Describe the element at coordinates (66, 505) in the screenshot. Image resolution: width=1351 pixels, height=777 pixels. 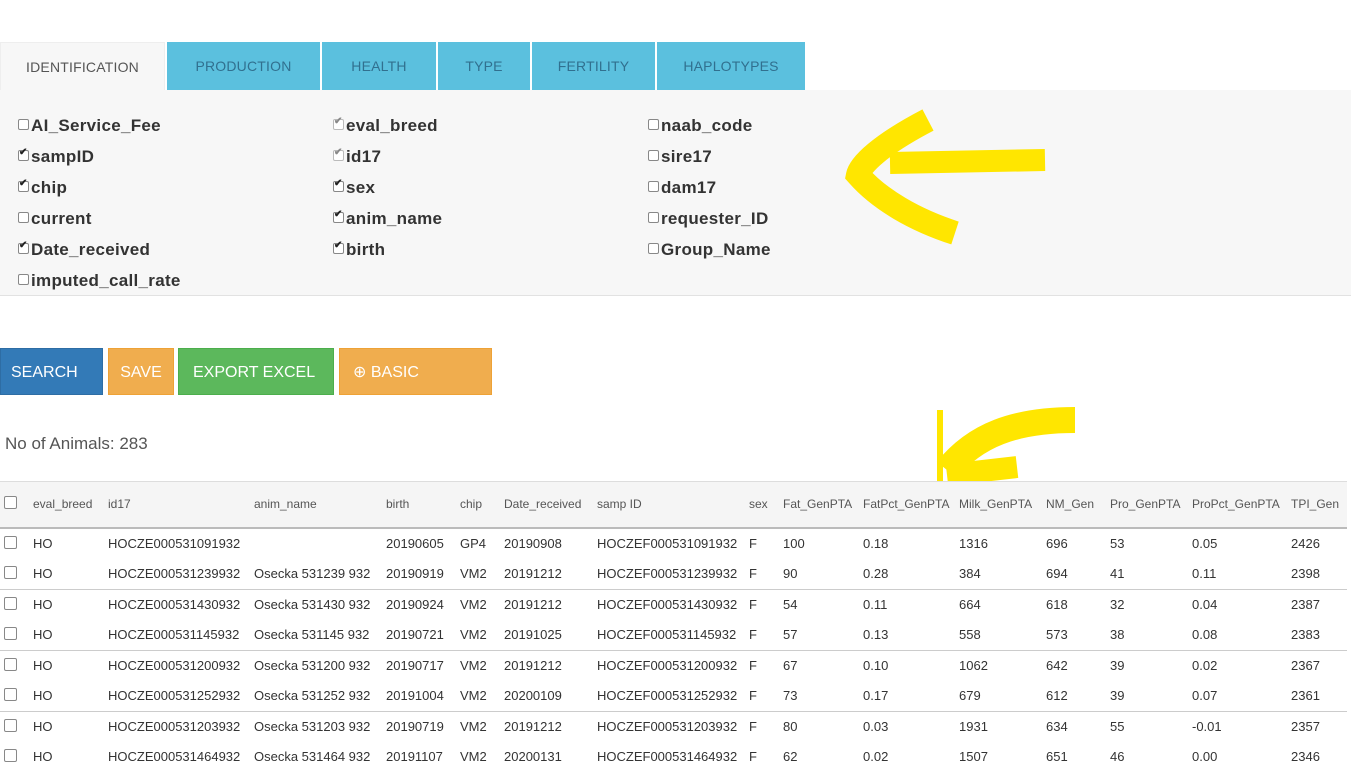
I see `column-header: eval_breed` at that location.